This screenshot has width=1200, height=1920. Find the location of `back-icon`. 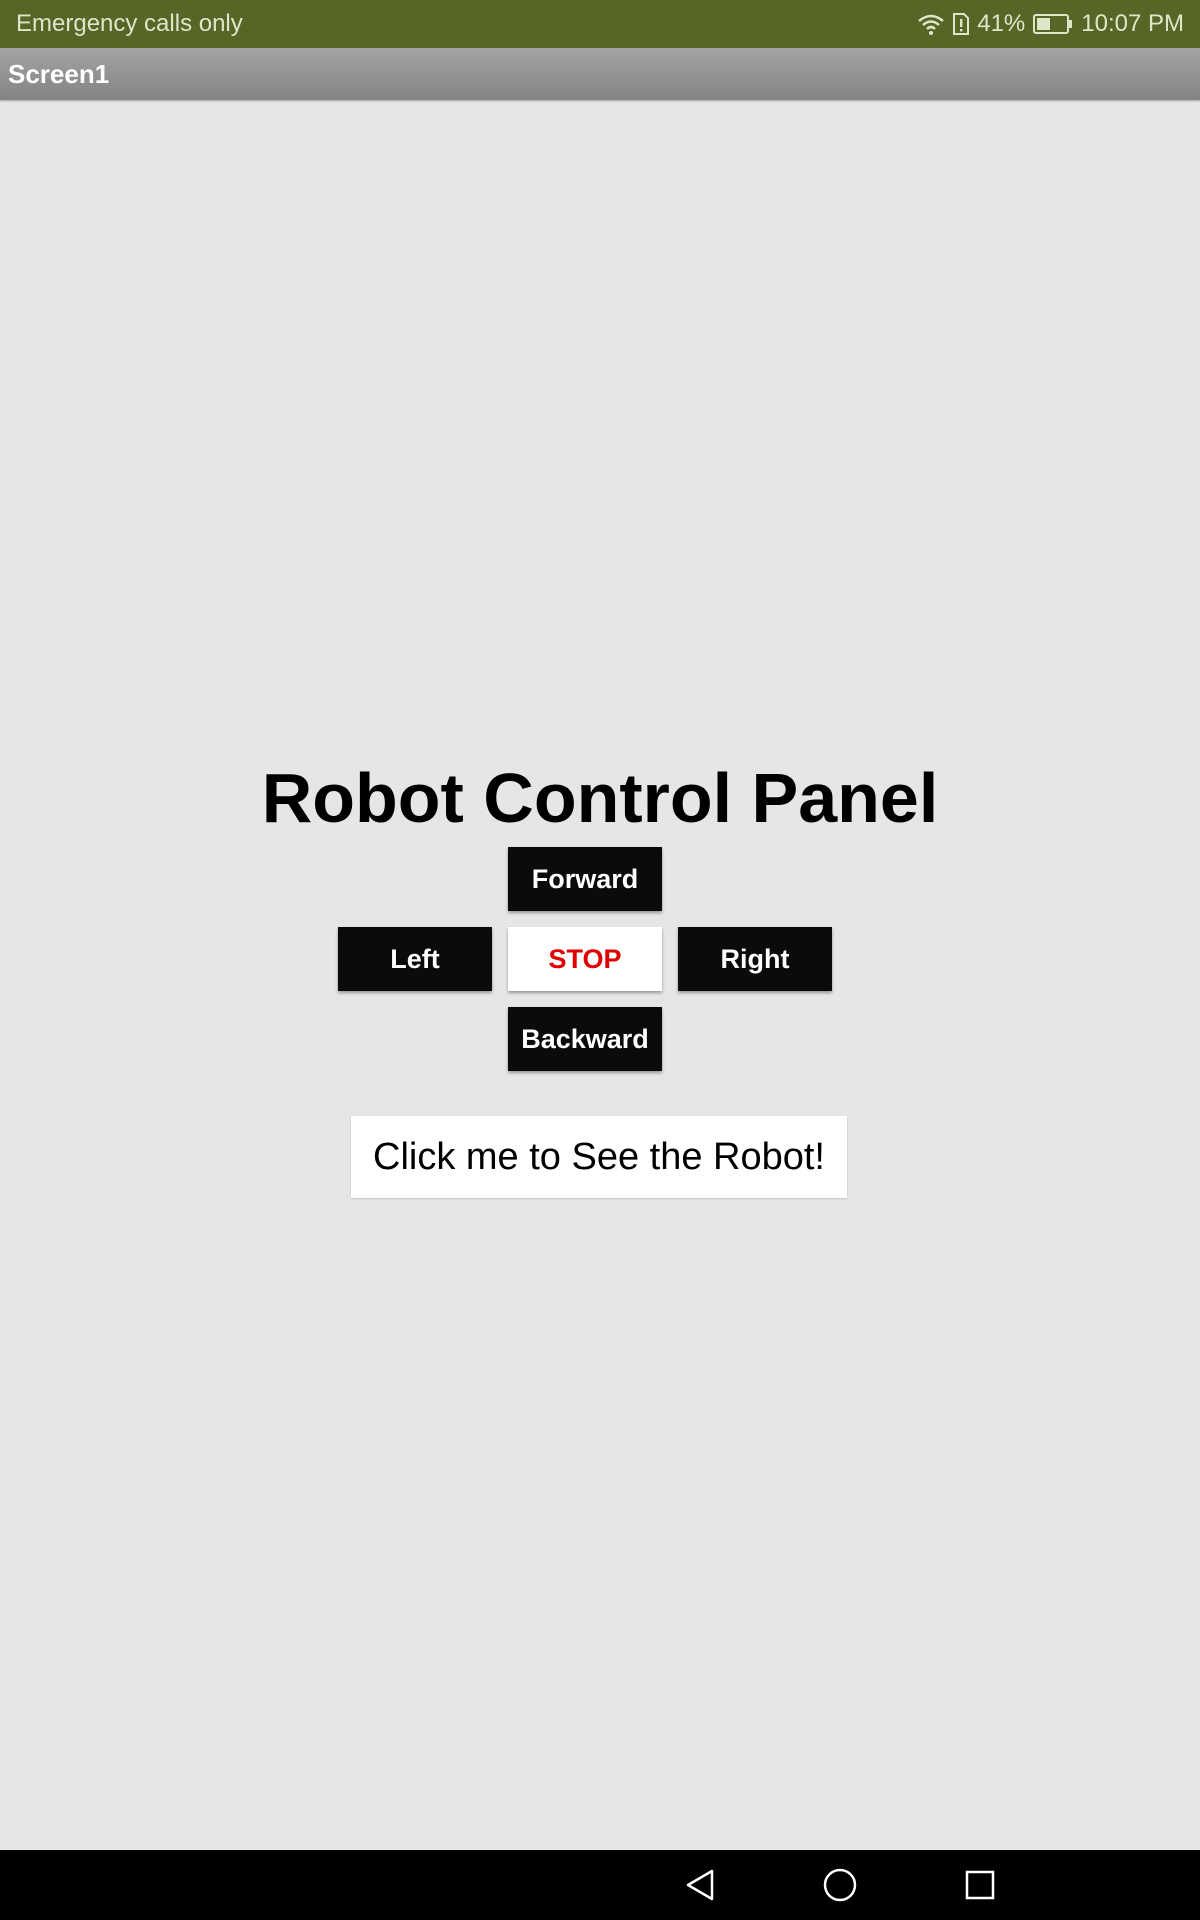

back-icon is located at coordinates (700, 1885).